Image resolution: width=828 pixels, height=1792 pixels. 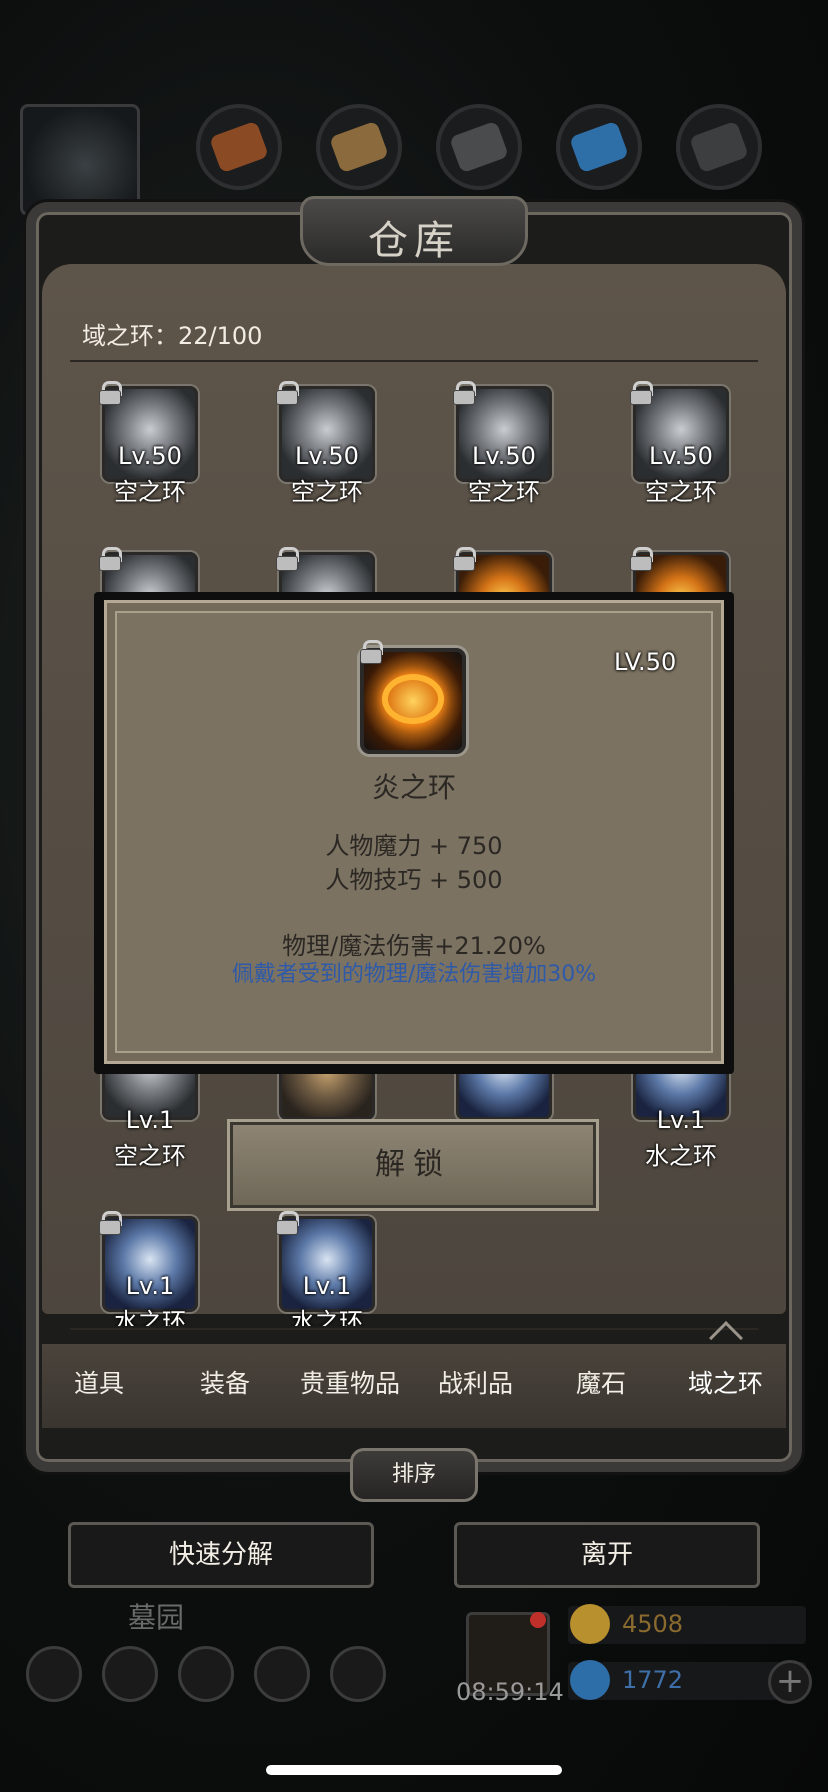 What do you see at coordinates (358, 1674) in the screenshot?
I see `guild-icon` at bounding box center [358, 1674].